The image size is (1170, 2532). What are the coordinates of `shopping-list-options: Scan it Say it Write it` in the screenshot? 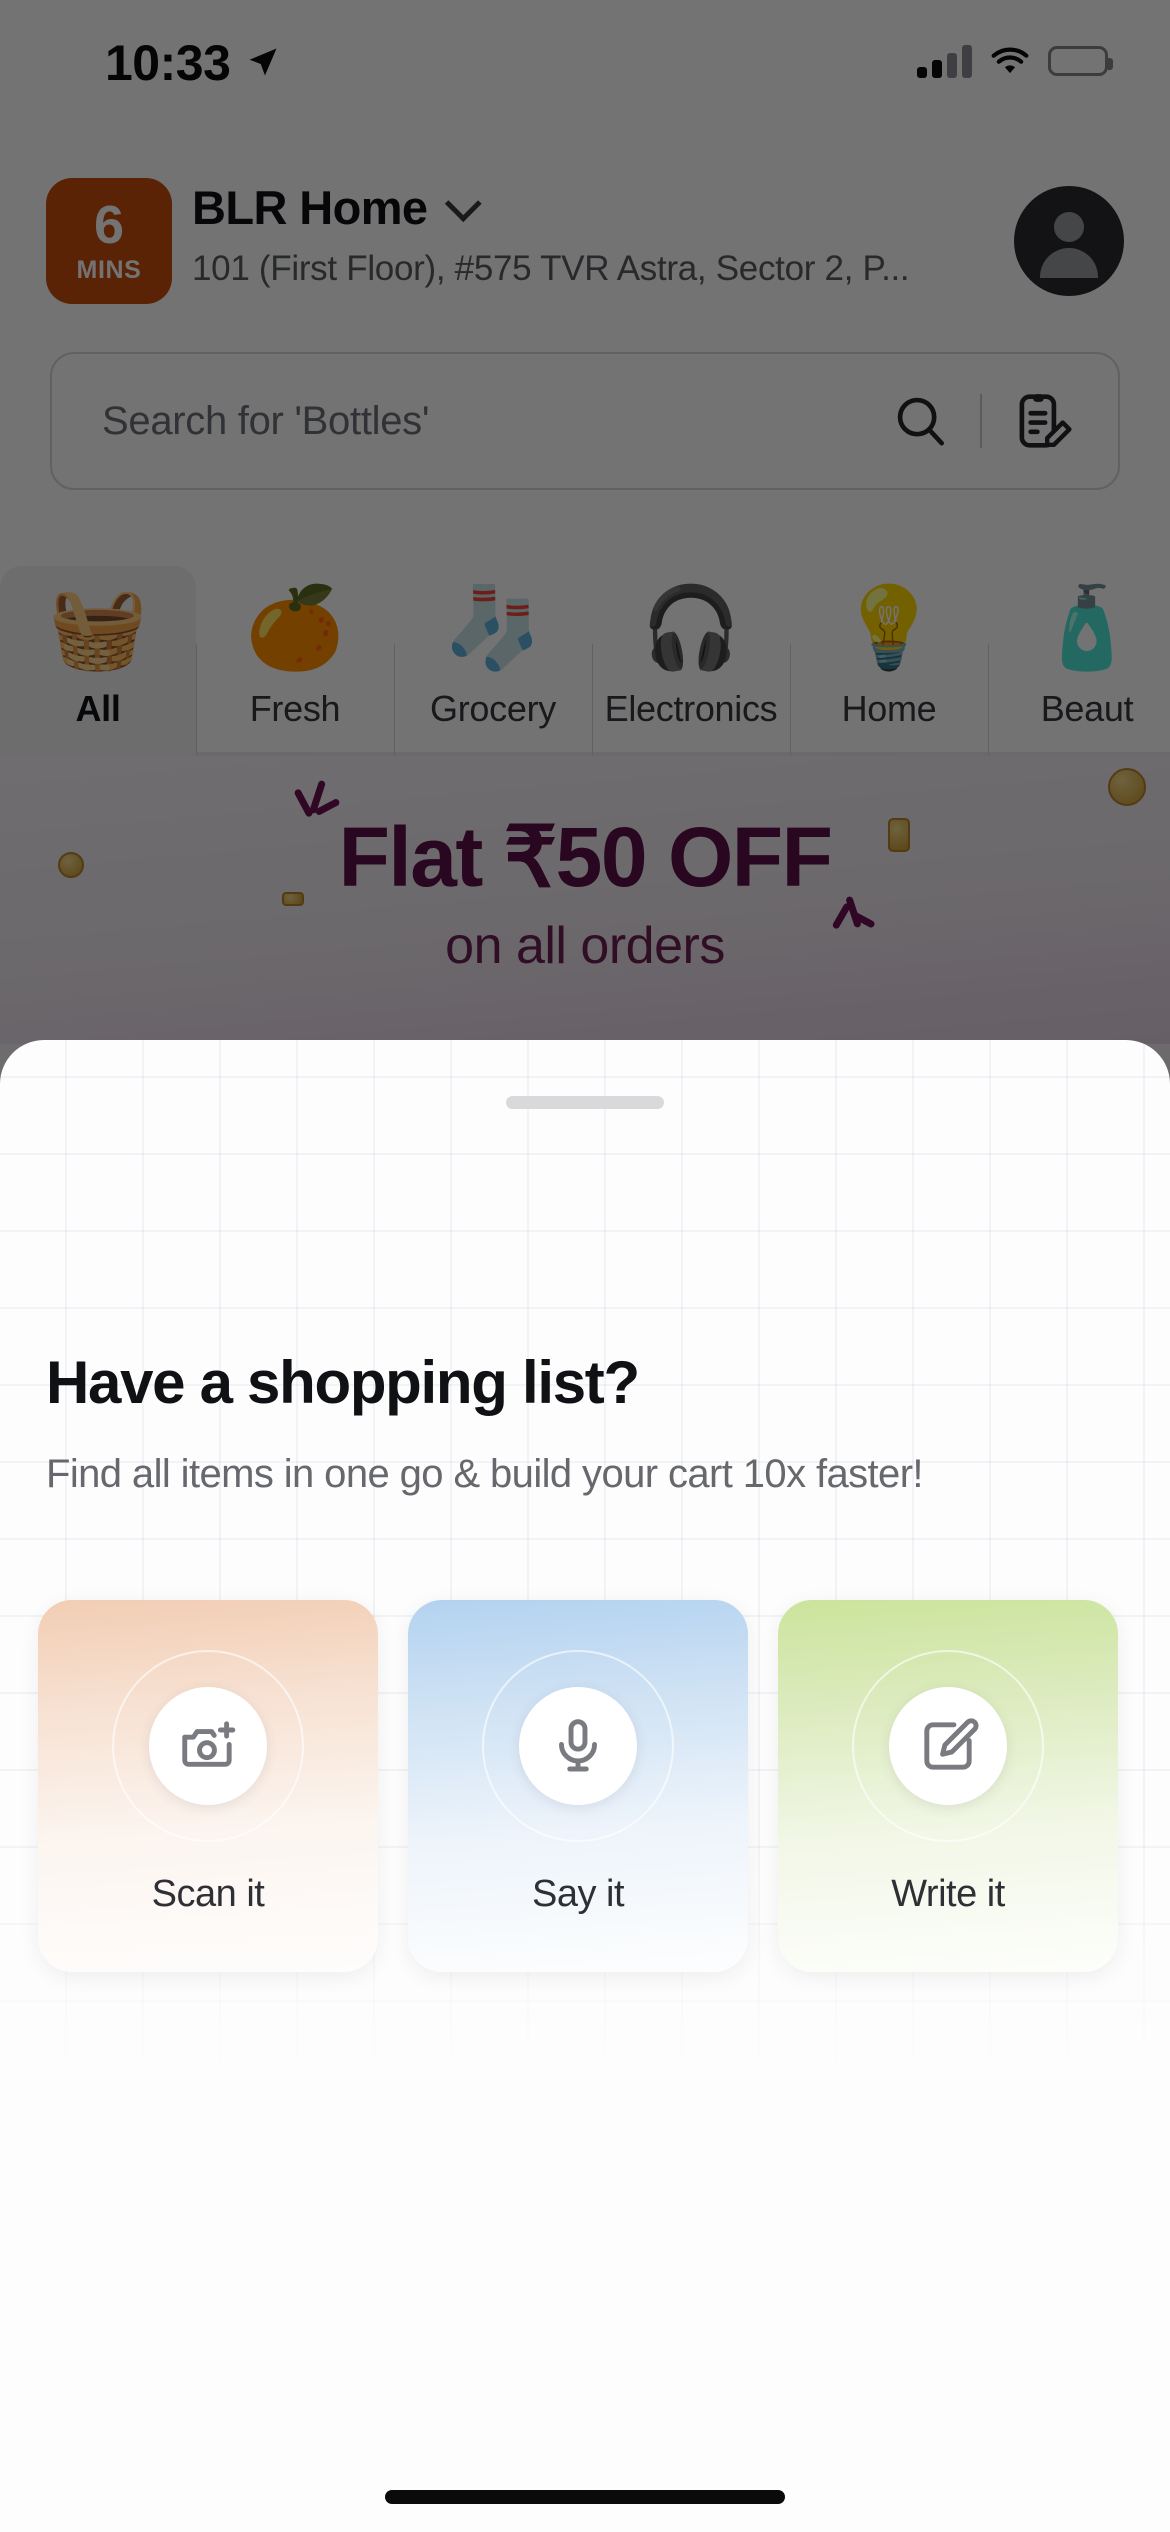 It's located at (578, 1786).